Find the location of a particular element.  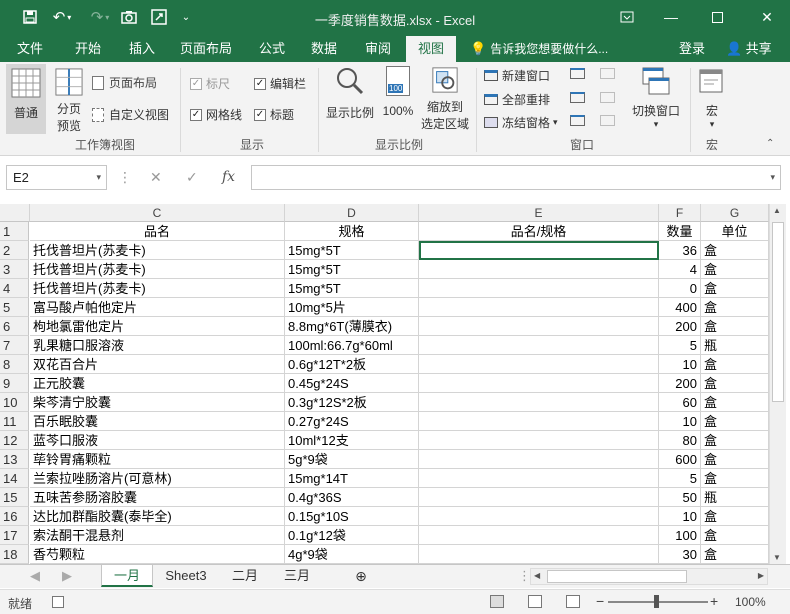

insert-function-icon: fx is located at coordinates (228, 177).